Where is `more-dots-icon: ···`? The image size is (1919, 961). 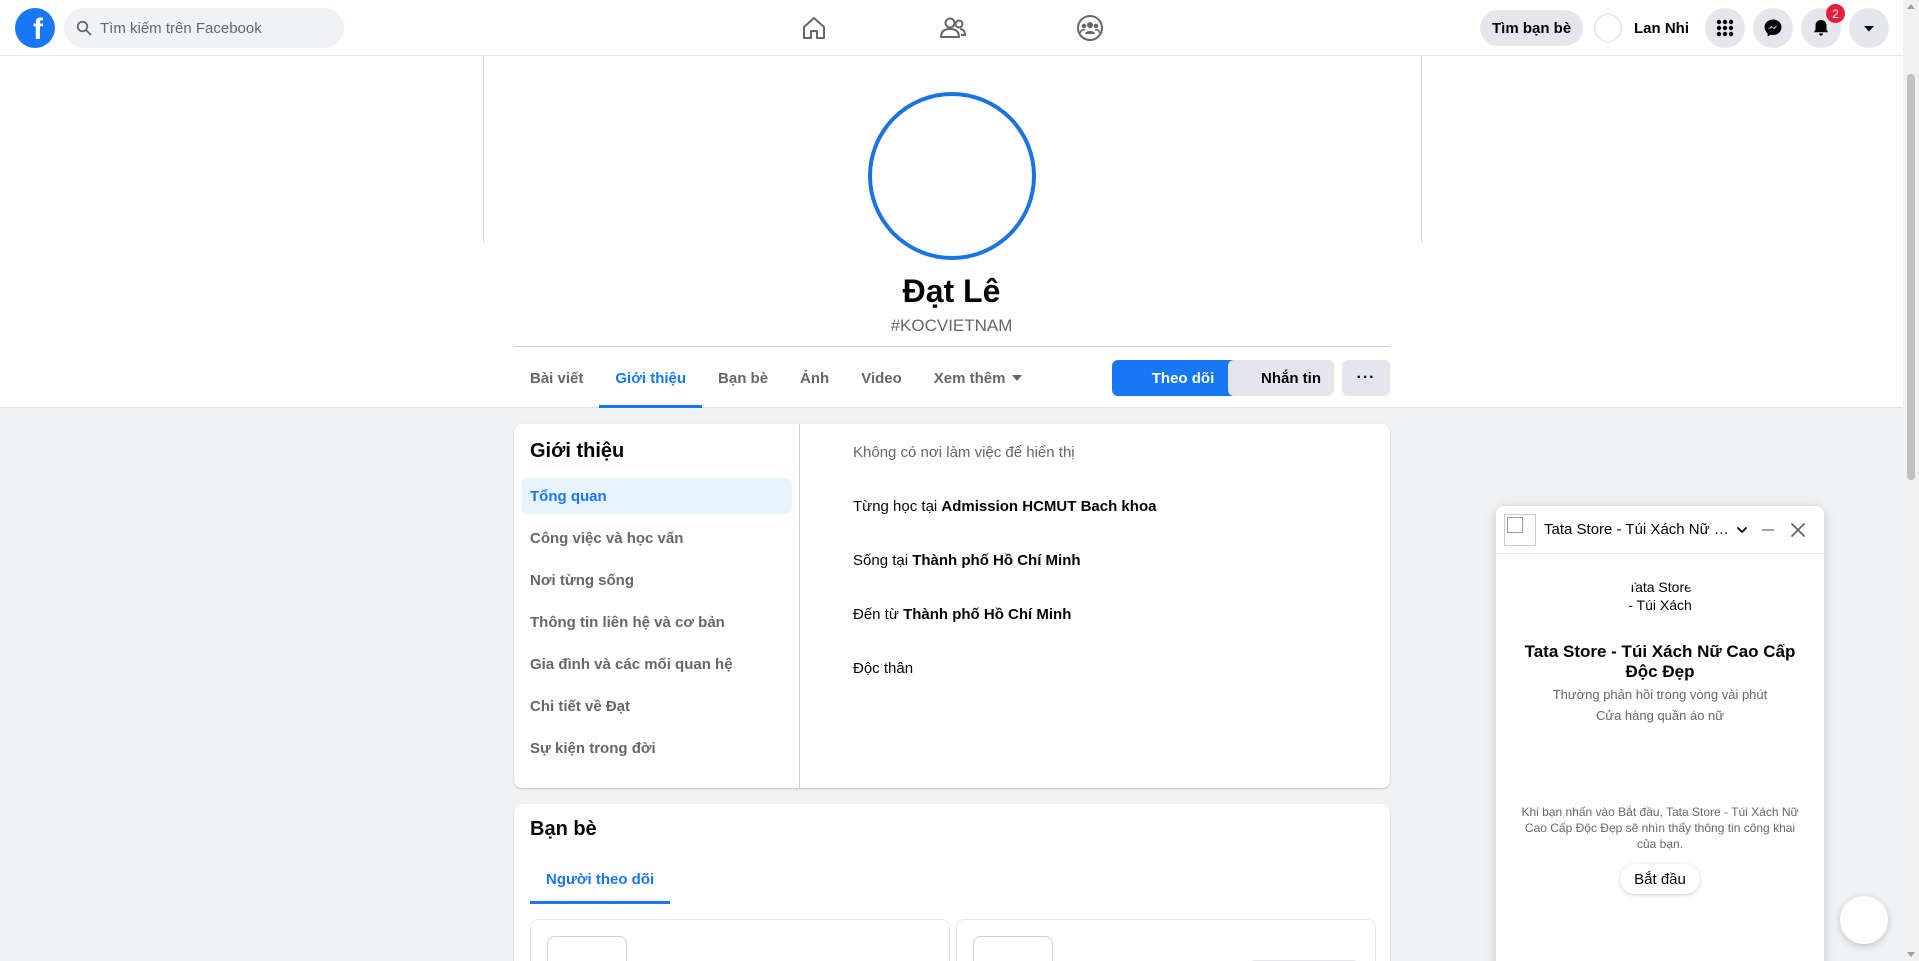
more-dots-icon: ··· is located at coordinates (1366, 377).